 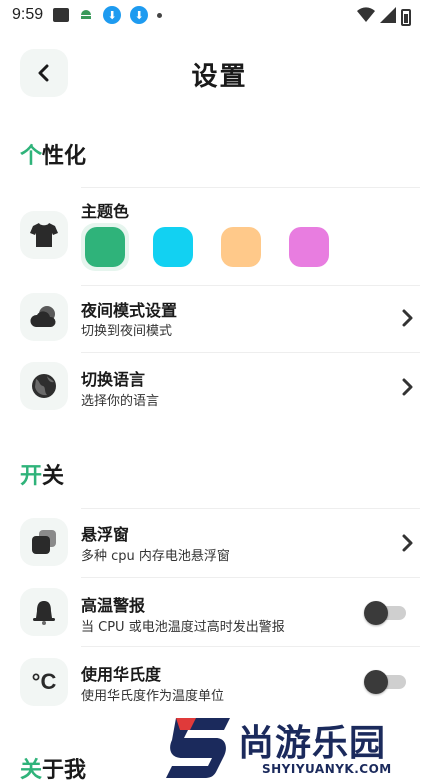 I want to click on temp-alert-title: 高温警报, so click(x=113, y=605).